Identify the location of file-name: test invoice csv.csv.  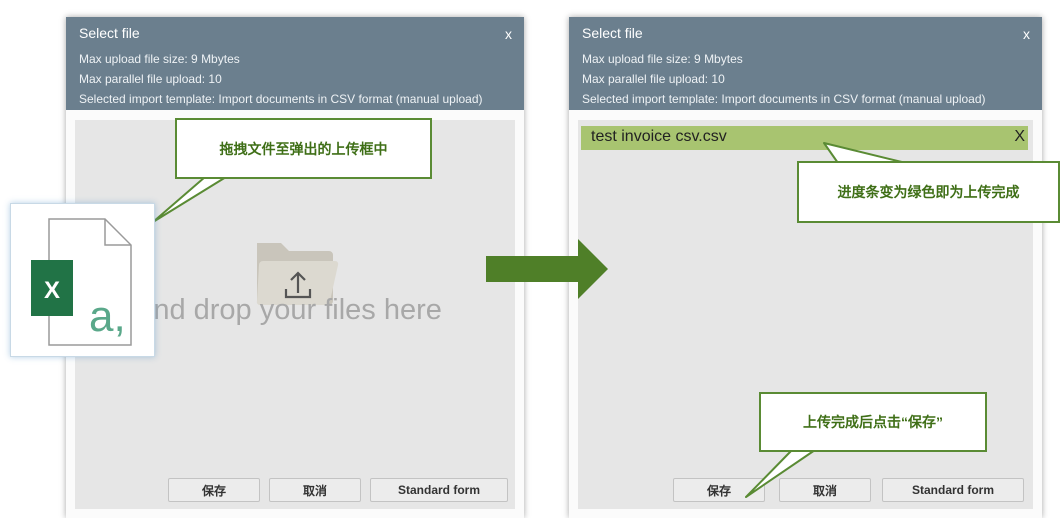
(659, 136).